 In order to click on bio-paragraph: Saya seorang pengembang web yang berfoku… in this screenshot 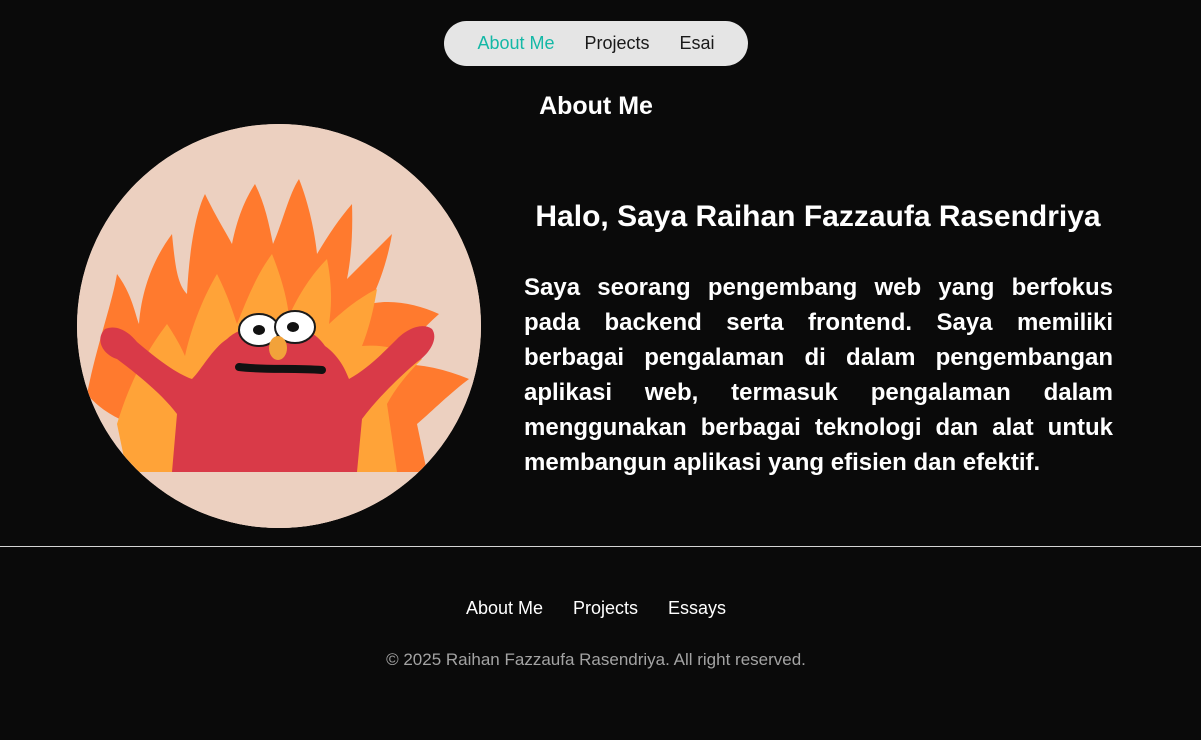, I will do `click(818, 375)`.